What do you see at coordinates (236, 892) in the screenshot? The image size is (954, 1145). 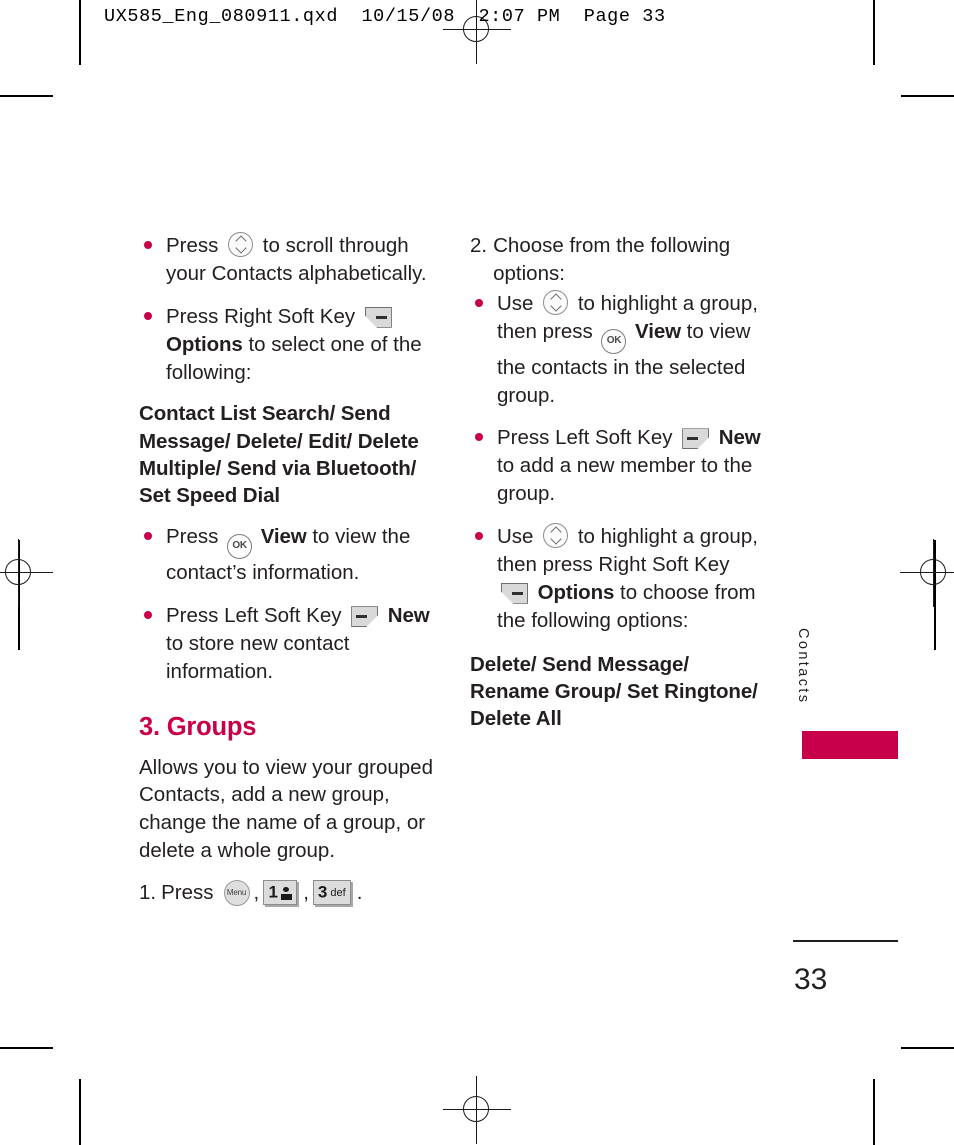 I see `menu-key-icon: Menu` at bounding box center [236, 892].